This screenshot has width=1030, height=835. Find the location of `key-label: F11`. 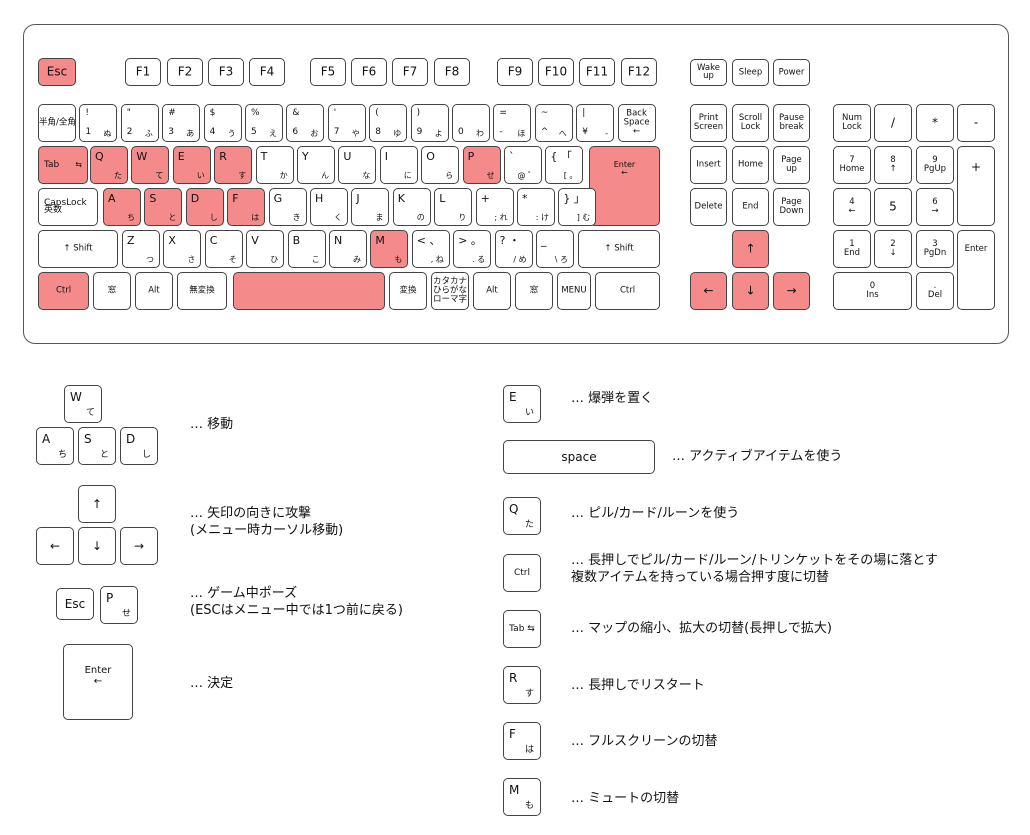

key-label: F11 is located at coordinates (597, 71).